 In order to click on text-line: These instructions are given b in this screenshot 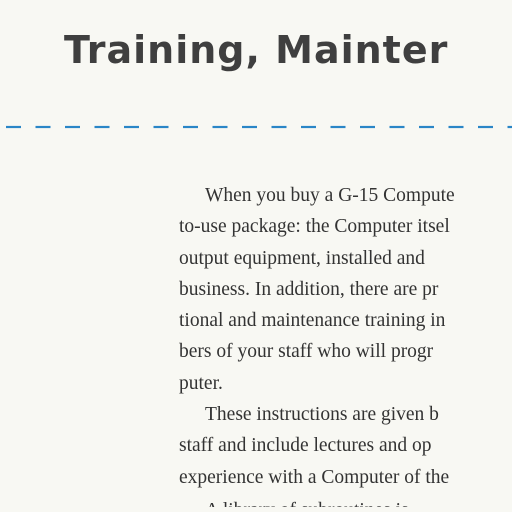, I will do `click(322, 415)`.